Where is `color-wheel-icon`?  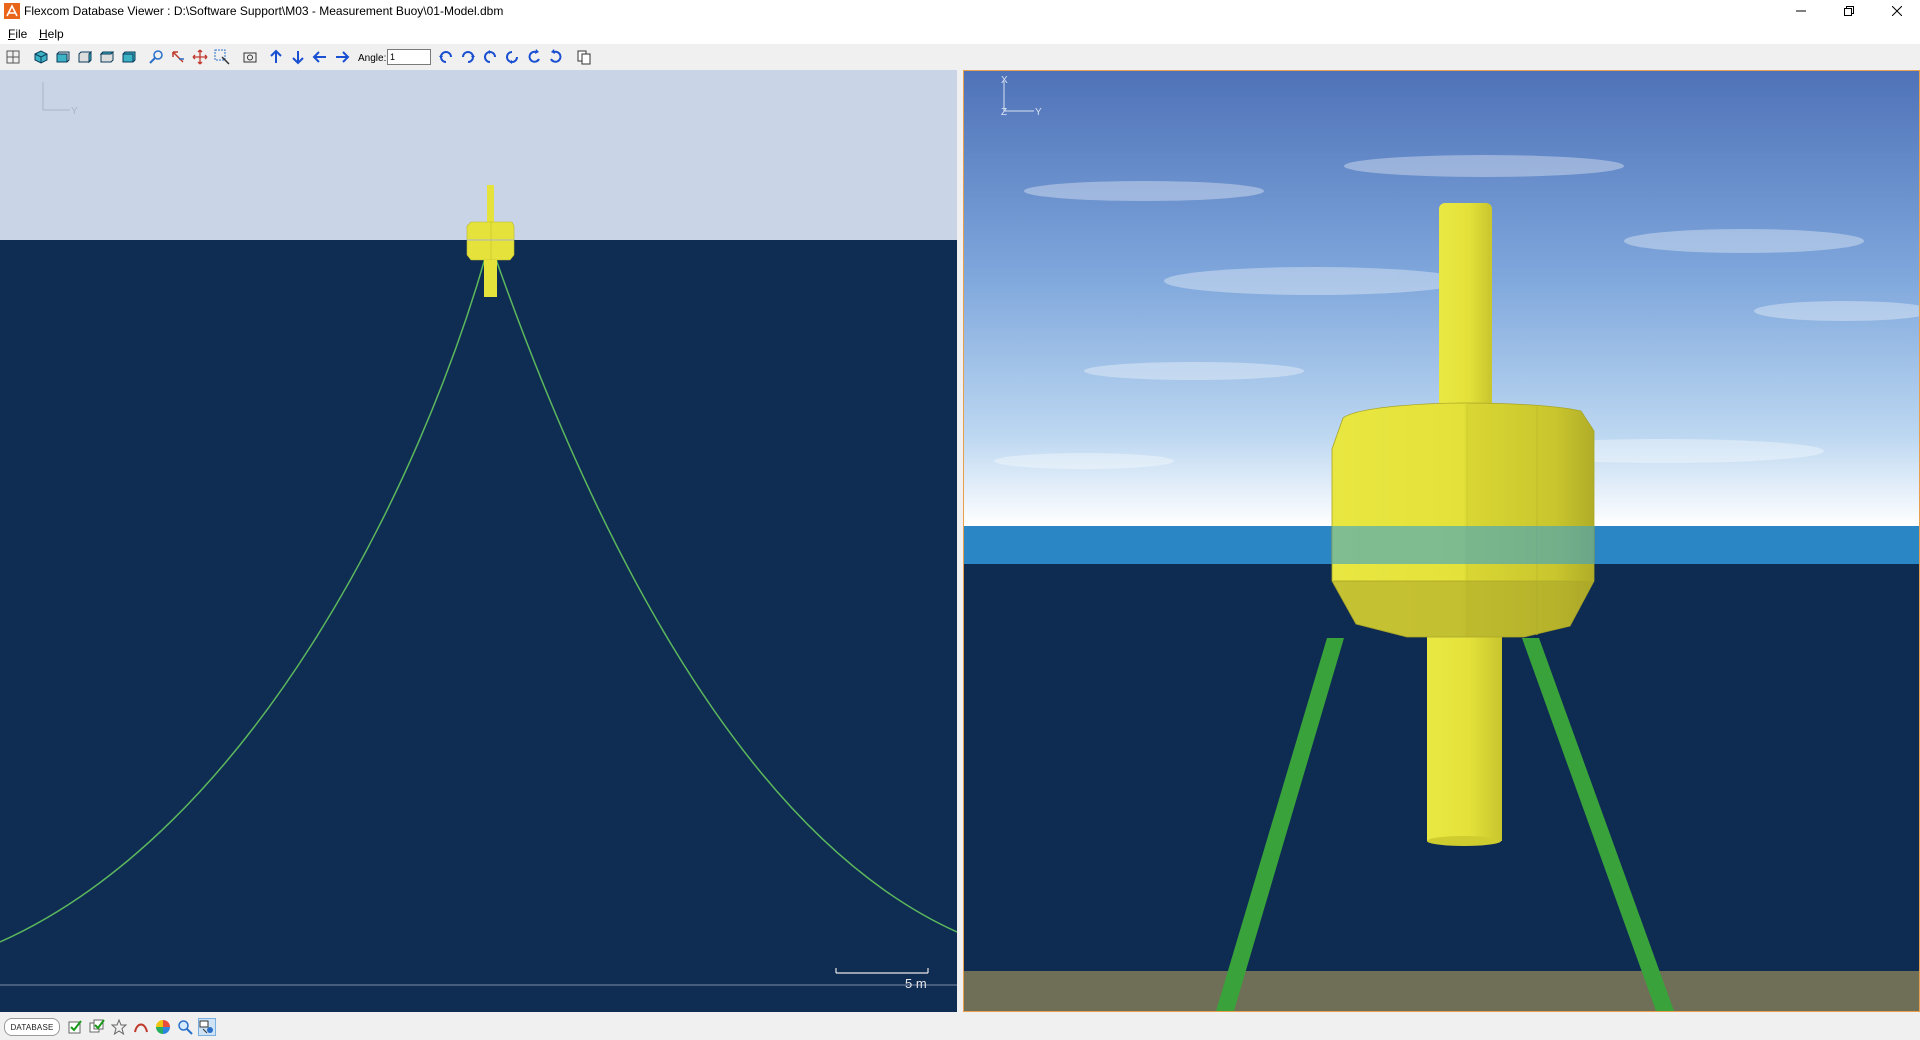 color-wheel-icon is located at coordinates (163, 1027).